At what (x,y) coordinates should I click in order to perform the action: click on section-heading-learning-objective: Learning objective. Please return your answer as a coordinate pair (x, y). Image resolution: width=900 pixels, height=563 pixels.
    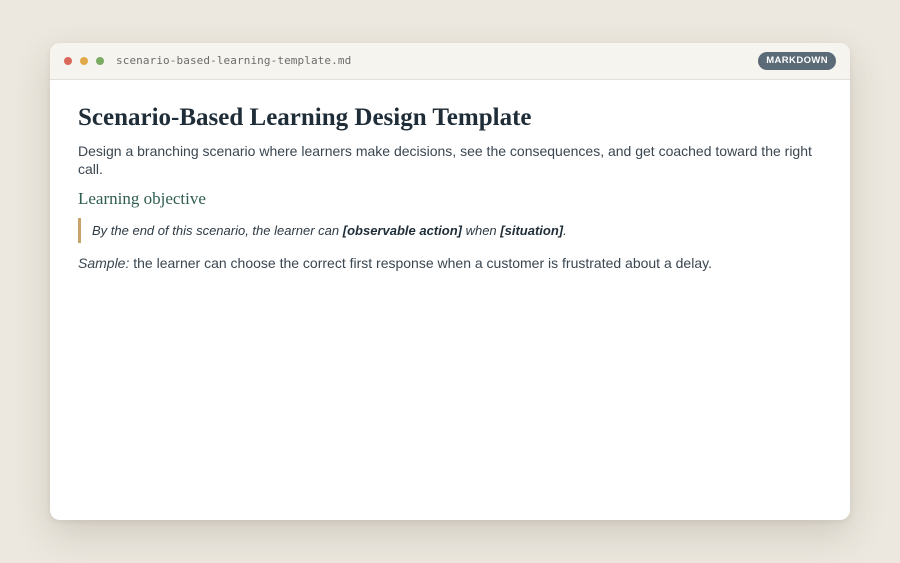
    Looking at the image, I should click on (142, 198).